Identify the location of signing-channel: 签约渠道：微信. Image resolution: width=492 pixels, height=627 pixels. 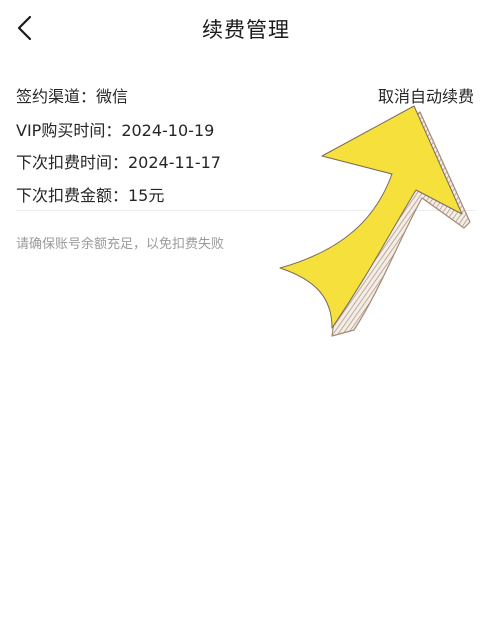
(72, 96).